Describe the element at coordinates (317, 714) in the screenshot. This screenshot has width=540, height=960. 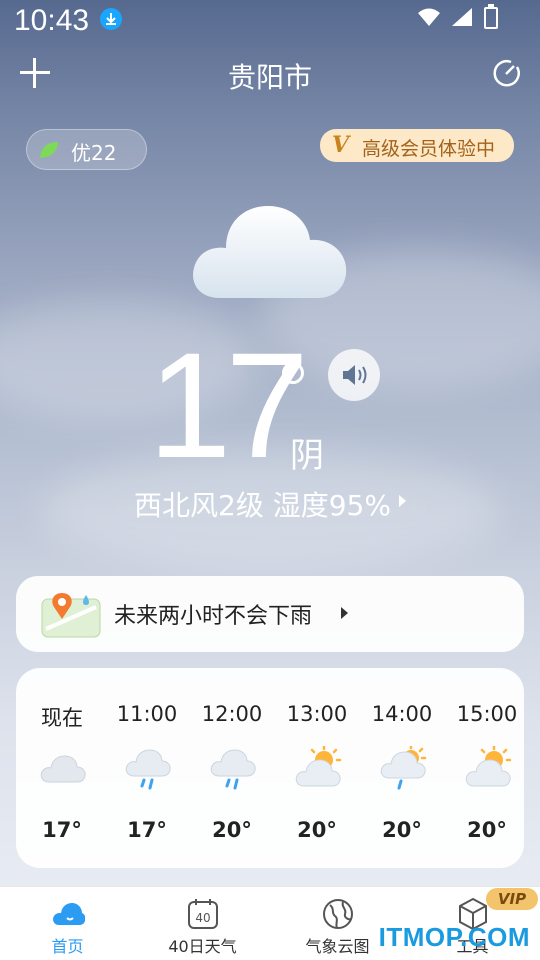
I see `hour-time: 13:00` at that location.